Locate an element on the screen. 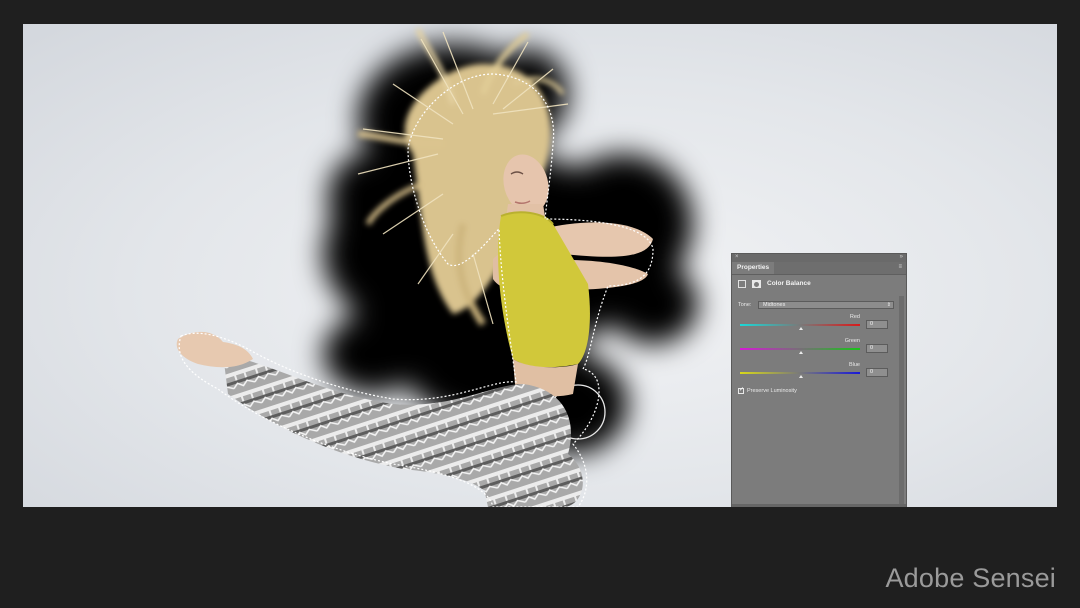 The height and width of the screenshot is (608, 1080). panel-menu-icon: ≡ is located at coordinates (900, 267).